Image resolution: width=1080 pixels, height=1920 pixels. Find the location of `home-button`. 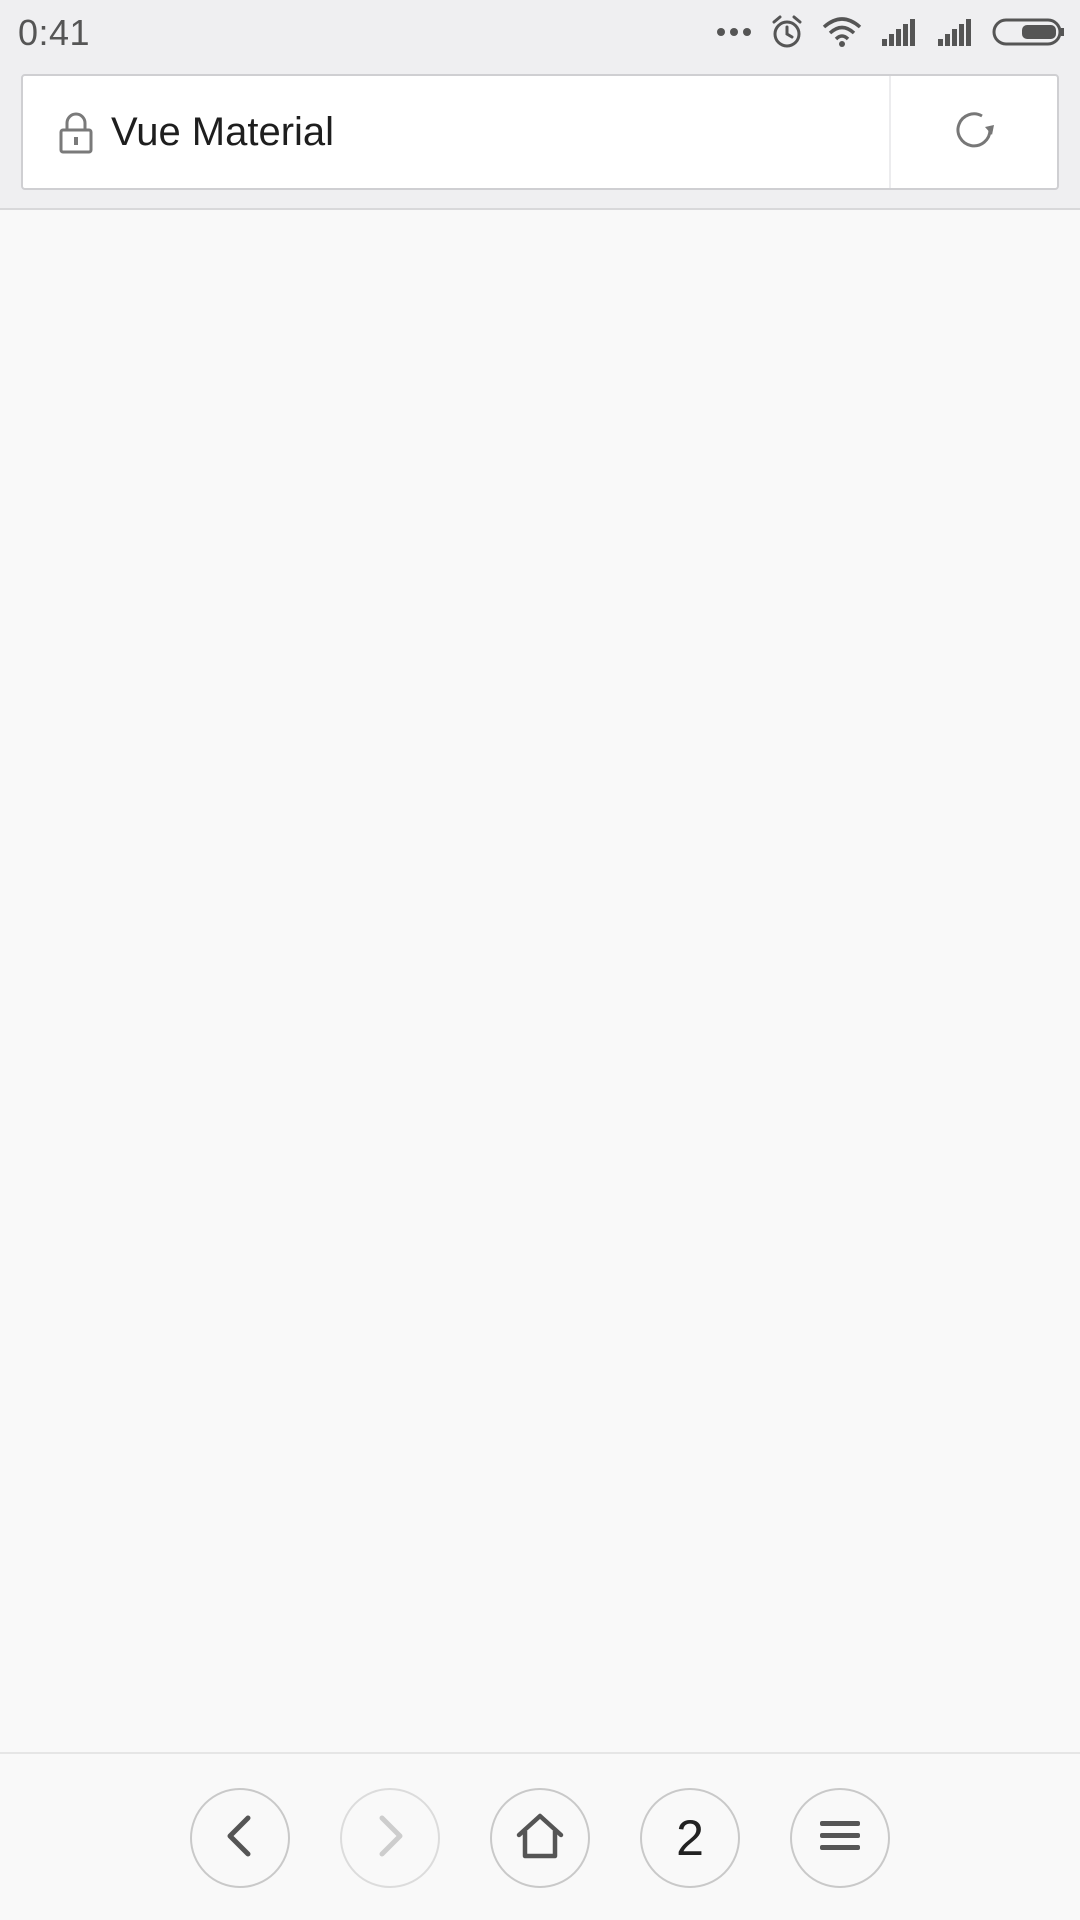

home-button is located at coordinates (540, 1838).